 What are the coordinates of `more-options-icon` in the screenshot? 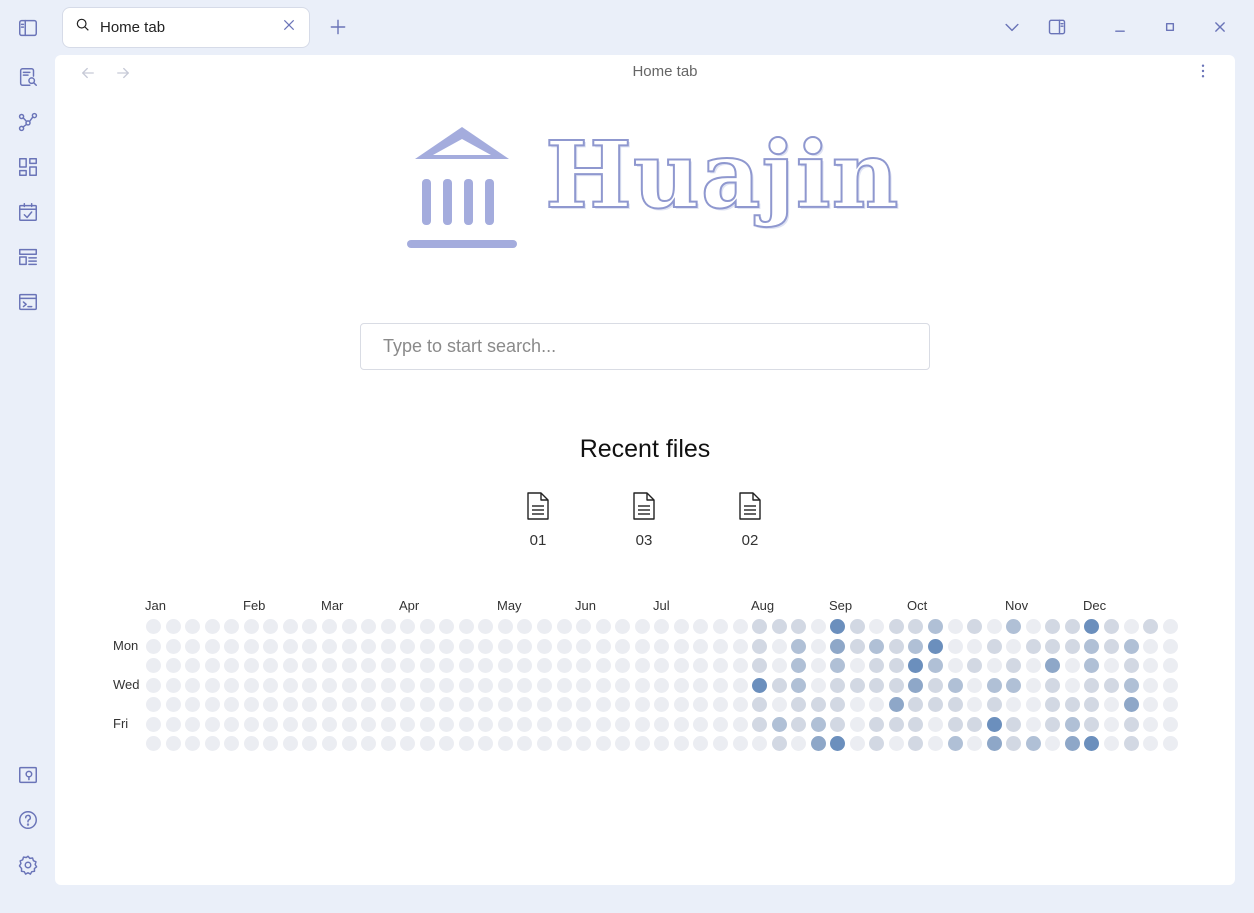 It's located at (1203, 71).